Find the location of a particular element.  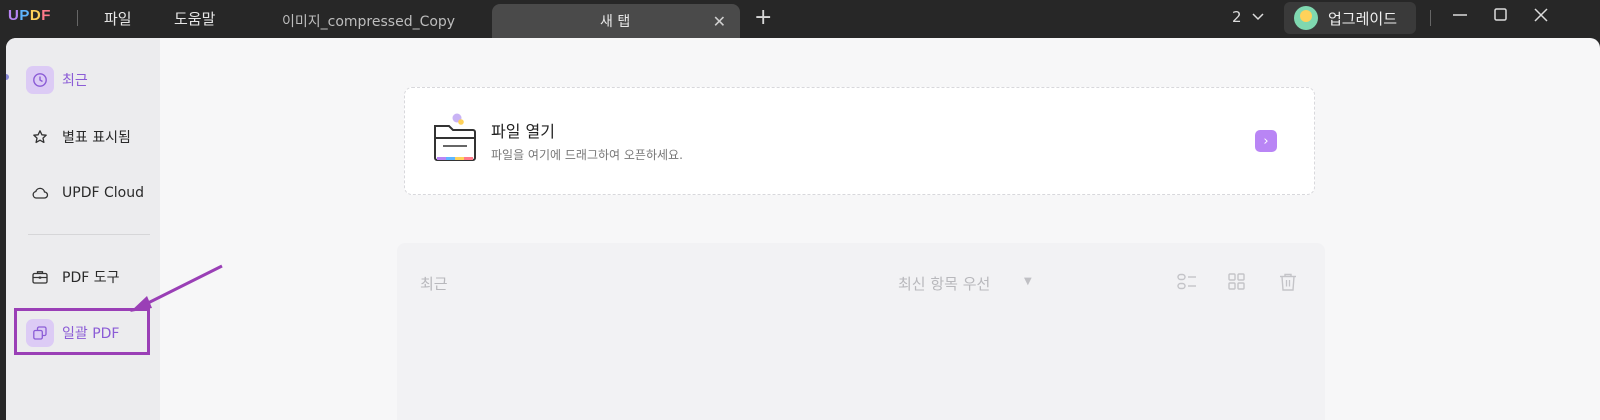

tab-label: 새 탭 is located at coordinates (615, 22).